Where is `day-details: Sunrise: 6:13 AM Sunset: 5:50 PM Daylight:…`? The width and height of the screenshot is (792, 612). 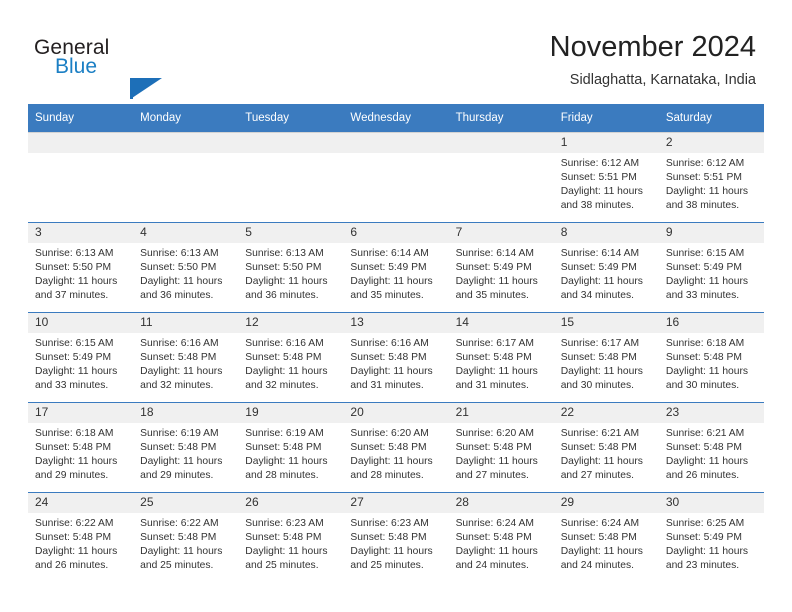
day-details: Sunrise: 6:13 AM Sunset: 5:50 PM Daylight:… is located at coordinates (80, 273).